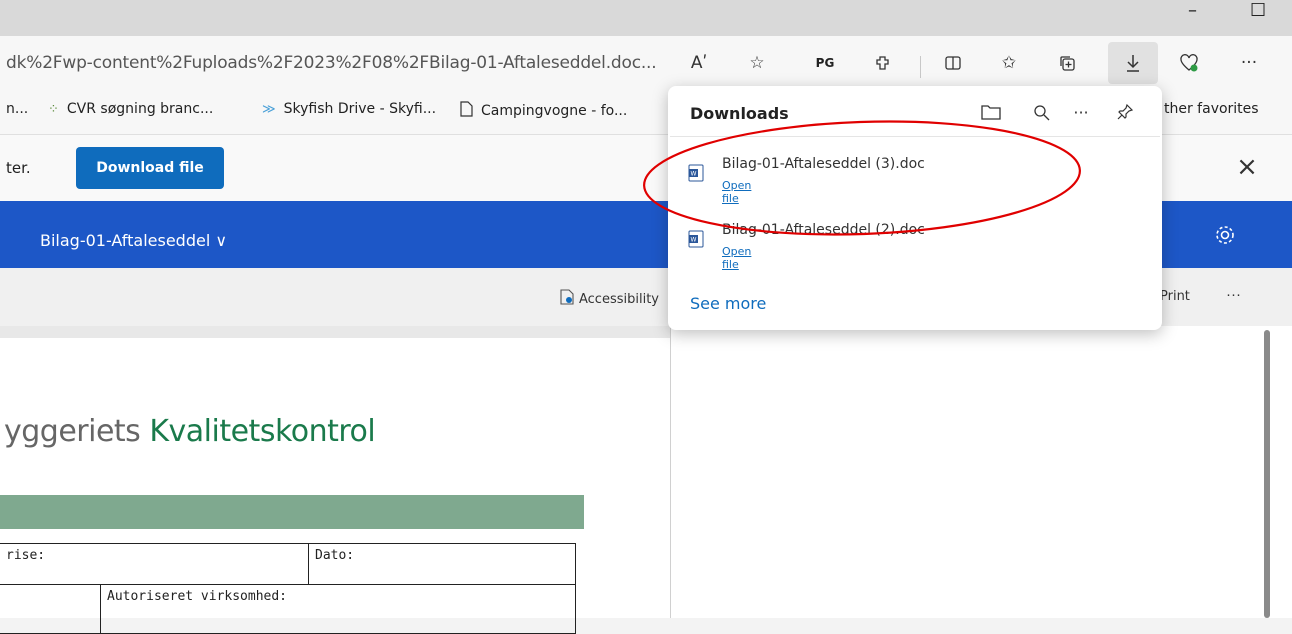  I want to click on form-cell, so click(50, 609).